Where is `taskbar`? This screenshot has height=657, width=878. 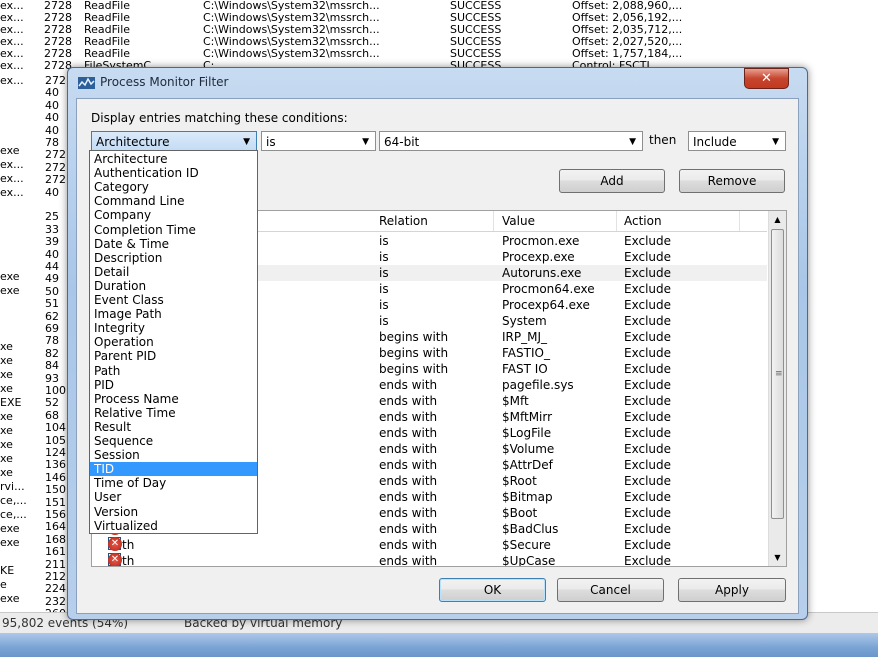 taskbar is located at coordinates (439, 645).